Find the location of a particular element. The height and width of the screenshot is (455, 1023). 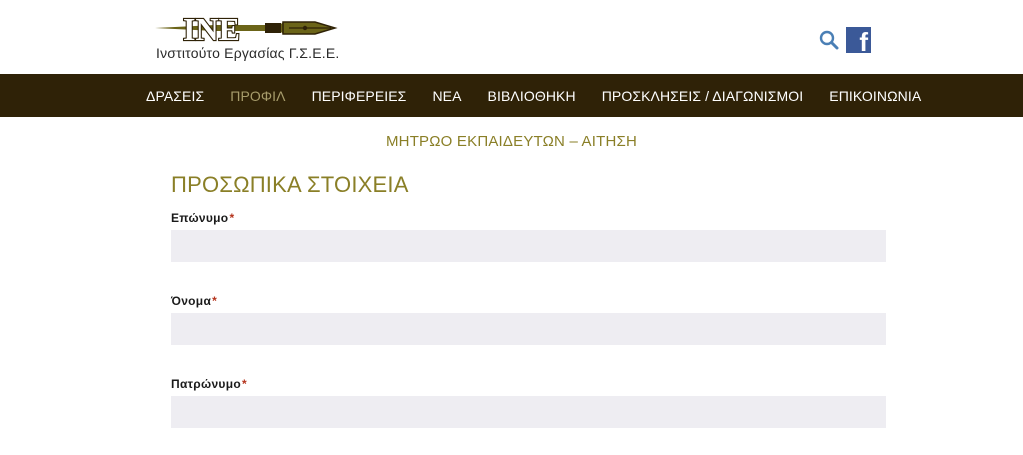

nav-item-nea: ΝΕΑ is located at coordinates (446, 96).